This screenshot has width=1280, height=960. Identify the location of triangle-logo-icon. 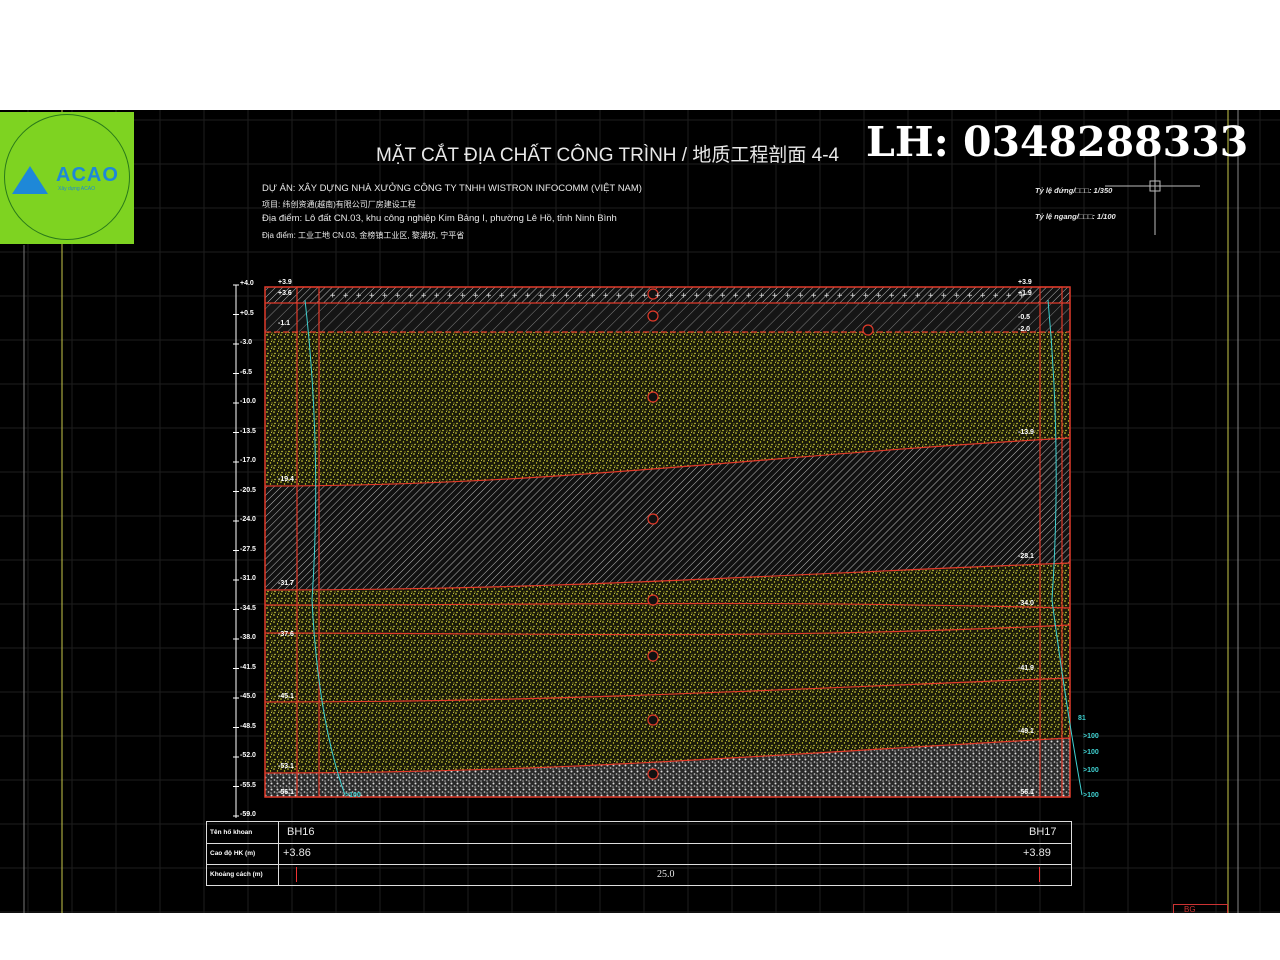
(30, 180).